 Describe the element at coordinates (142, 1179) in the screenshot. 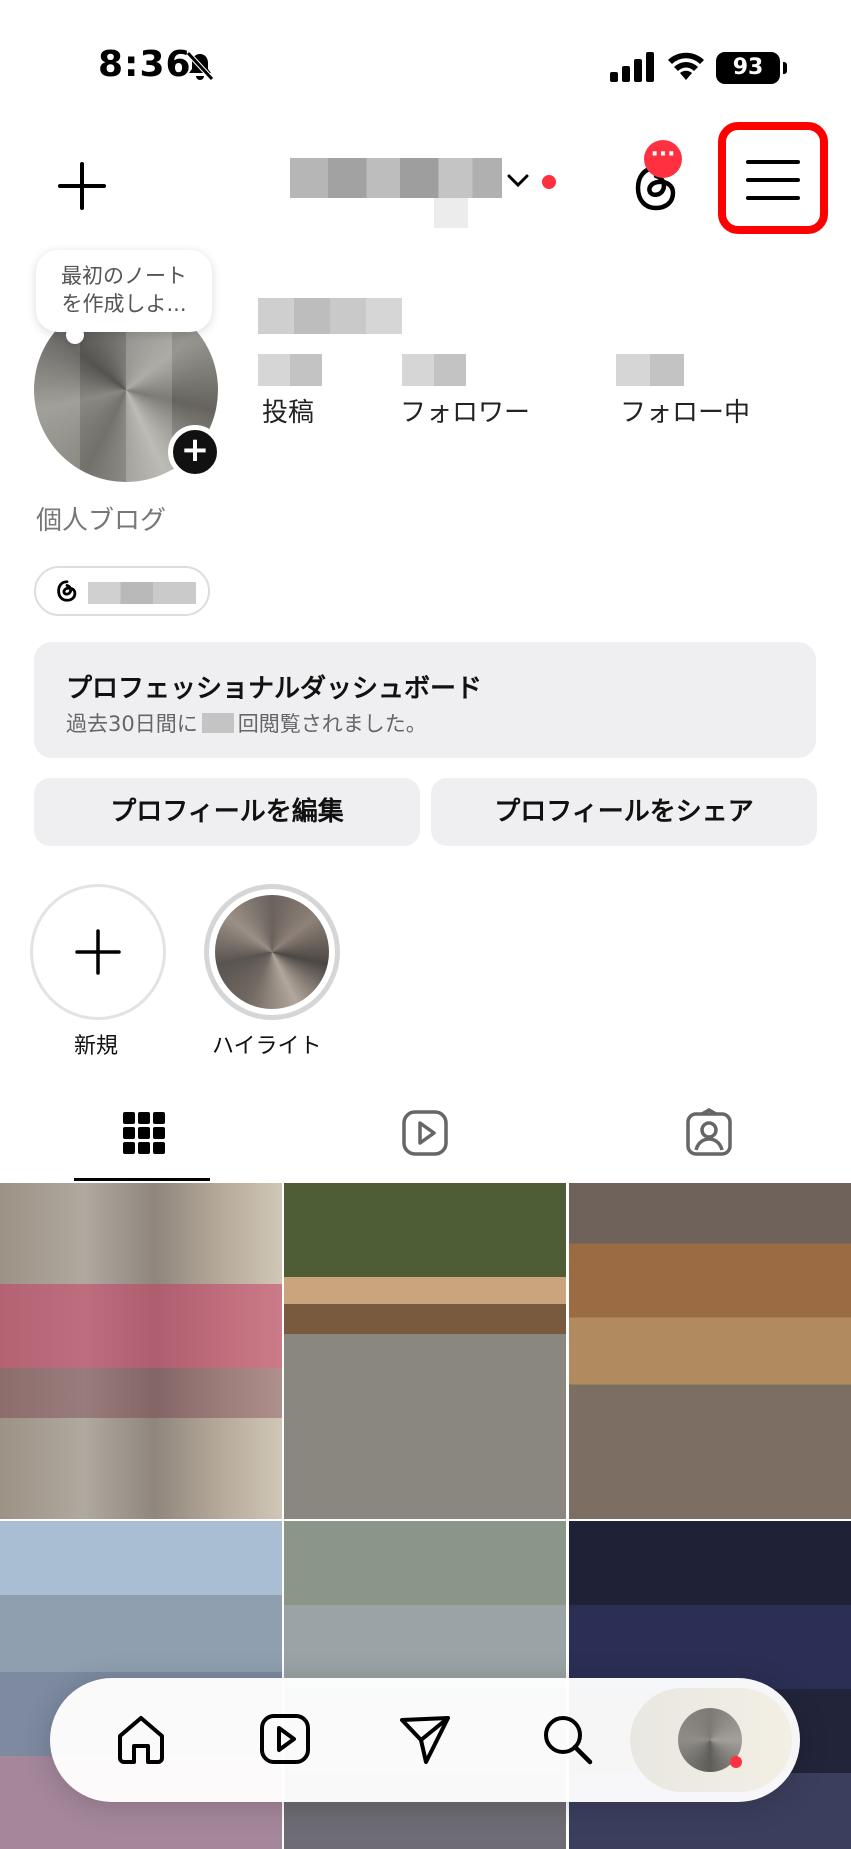

I see `active-tab-indicator` at that location.